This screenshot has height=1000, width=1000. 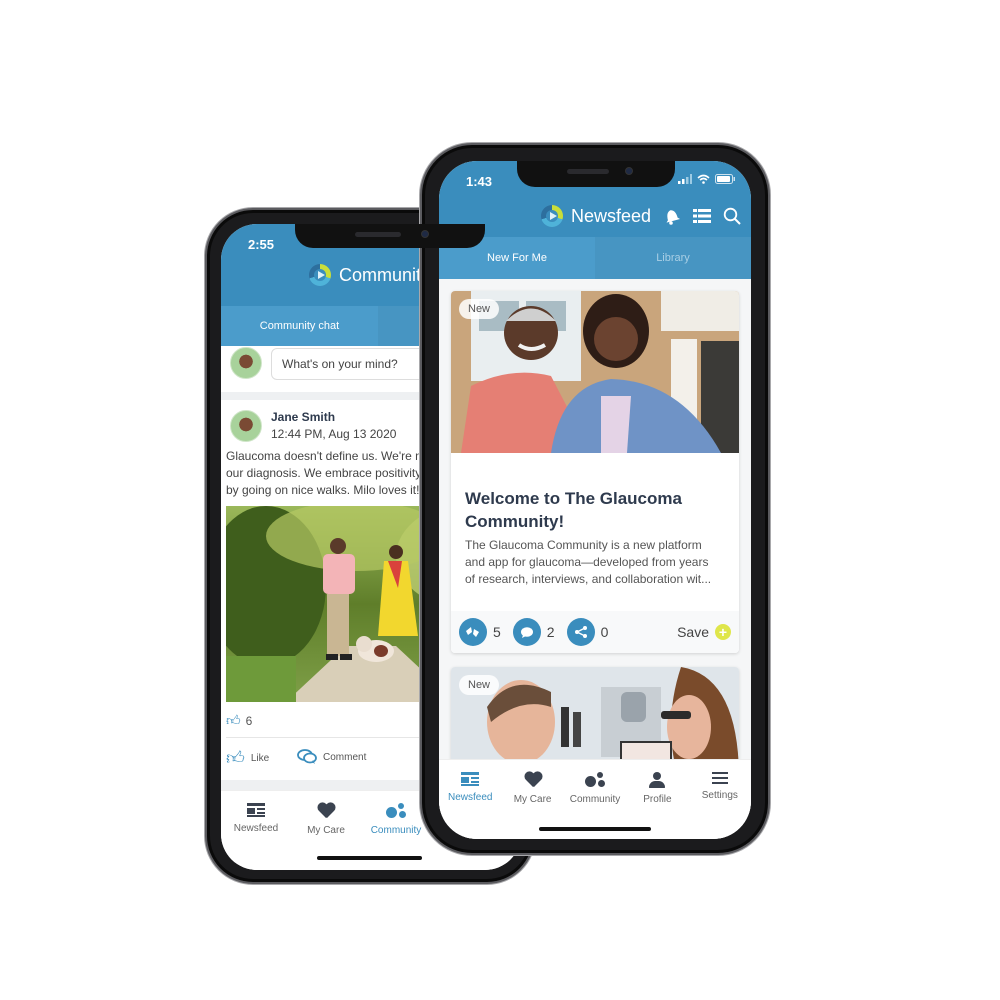 I want to click on post-author-avatar, so click(x=246, y=426).